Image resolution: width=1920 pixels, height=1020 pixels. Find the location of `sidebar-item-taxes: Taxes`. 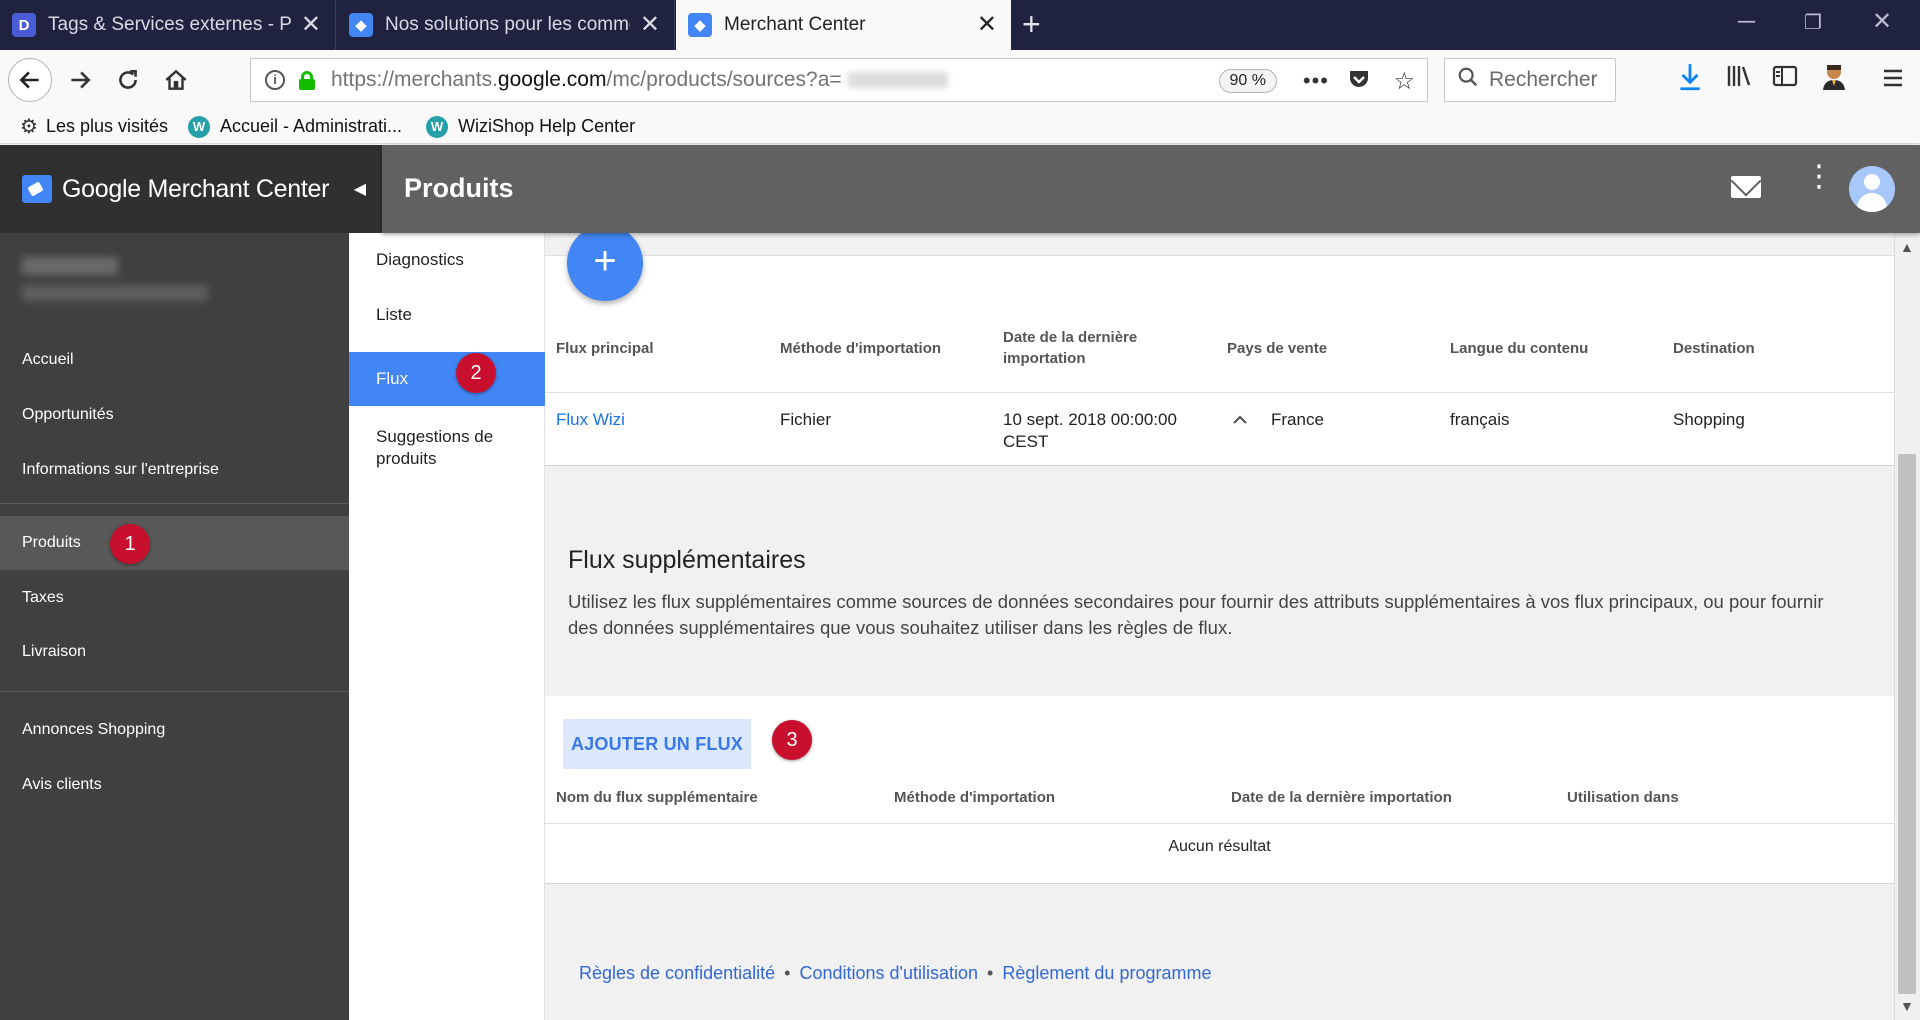

sidebar-item-taxes: Taxes is located at coordinates (174, 598).